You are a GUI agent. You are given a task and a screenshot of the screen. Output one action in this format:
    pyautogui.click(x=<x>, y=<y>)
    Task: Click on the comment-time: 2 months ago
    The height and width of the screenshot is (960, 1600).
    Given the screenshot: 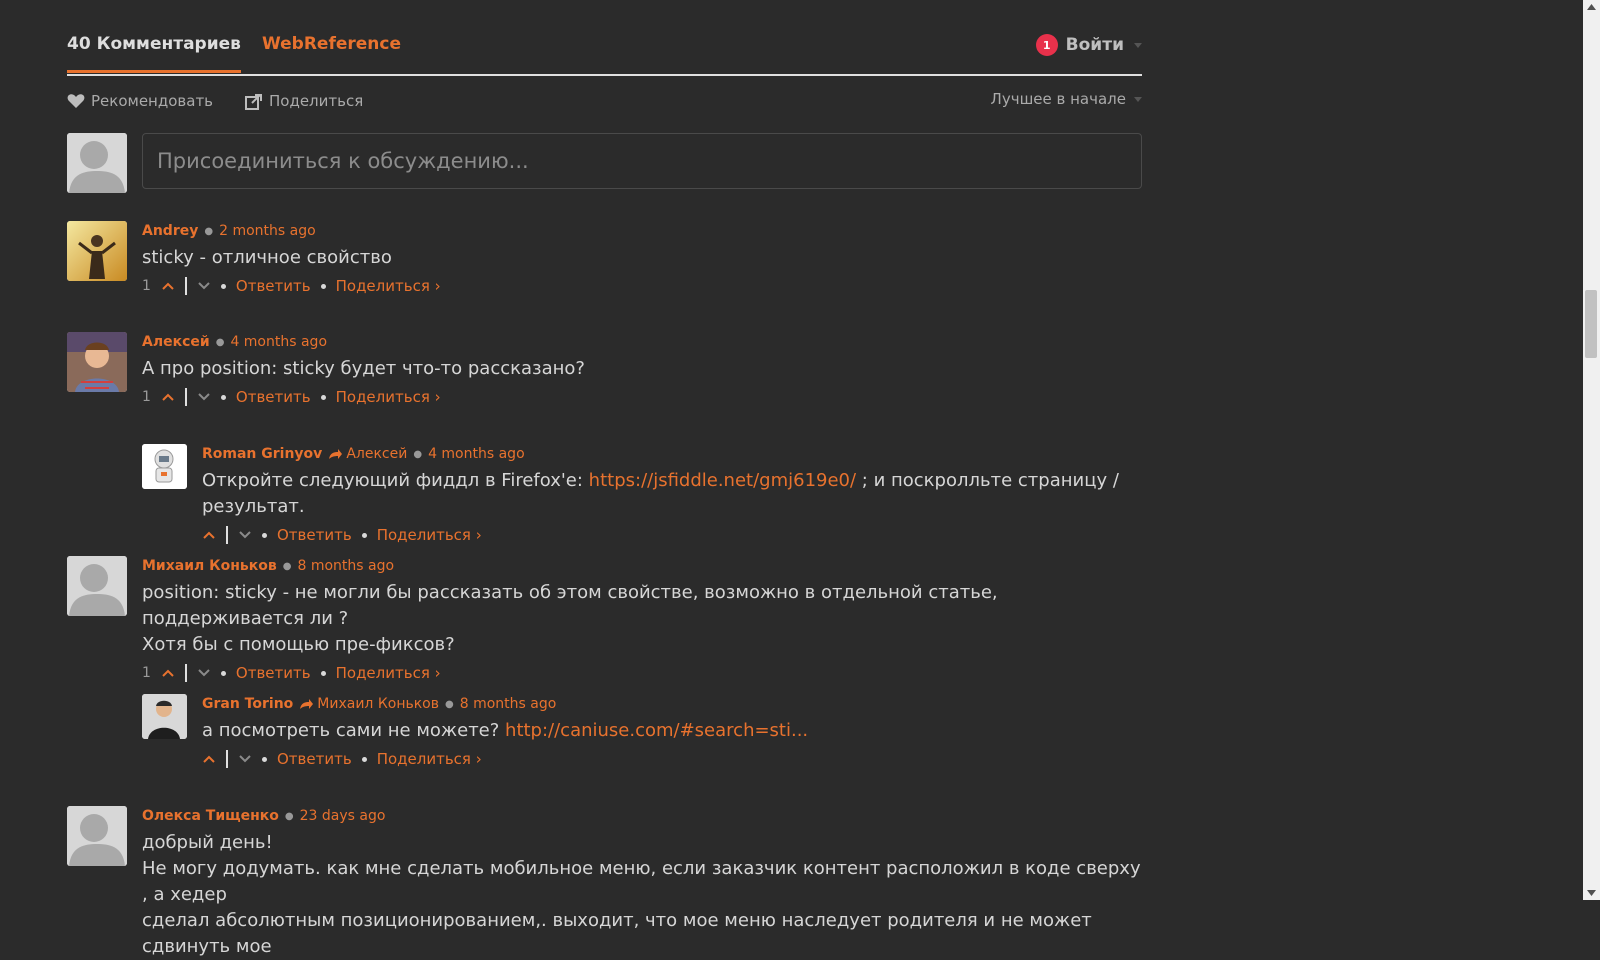 What is the action you would take?
    pyautogui.click(x=267, y=231)
    